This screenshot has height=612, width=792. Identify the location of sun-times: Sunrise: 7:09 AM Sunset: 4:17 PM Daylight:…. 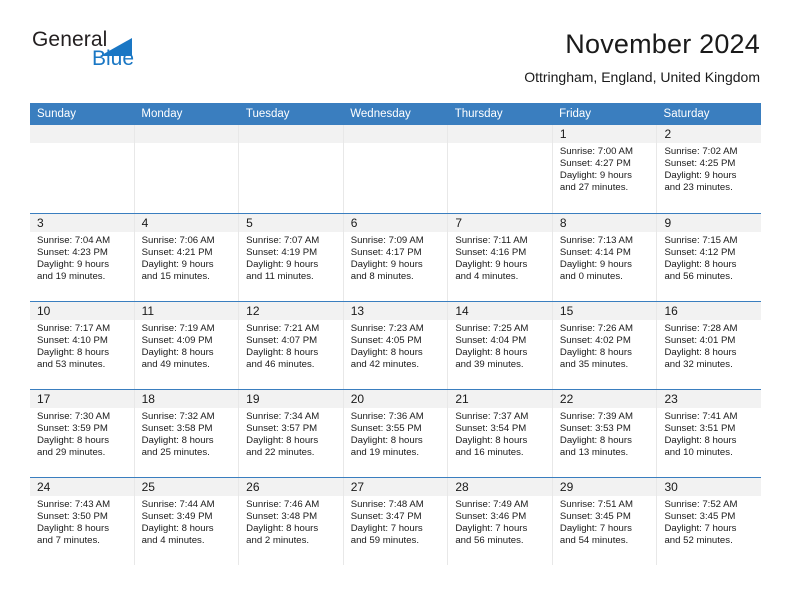
(396, 257).